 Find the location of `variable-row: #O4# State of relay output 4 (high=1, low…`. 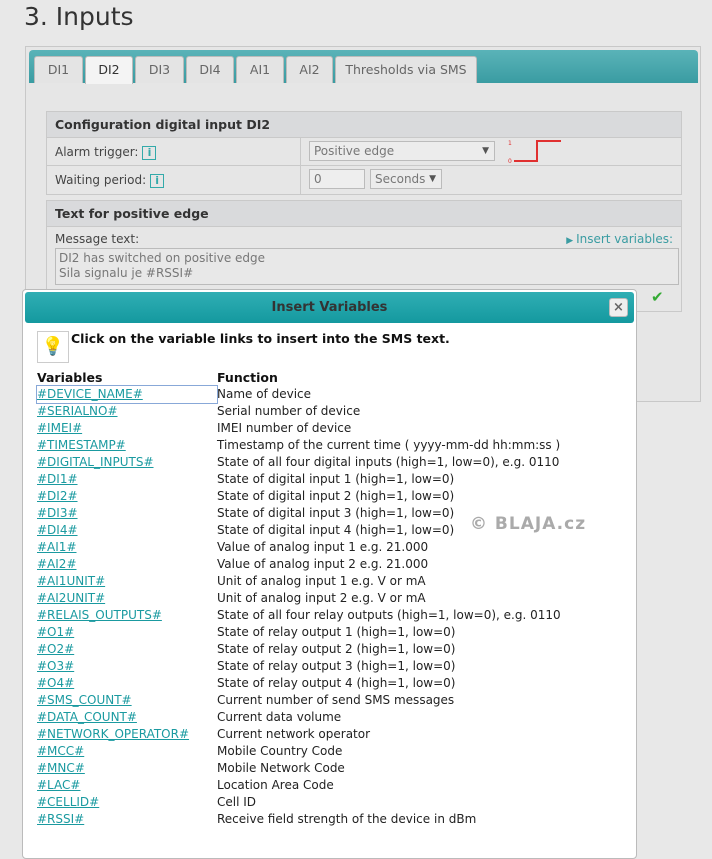

variable-row: #O4# State of relay output 4 (high=1, low… is located at coordinates (299, 683).